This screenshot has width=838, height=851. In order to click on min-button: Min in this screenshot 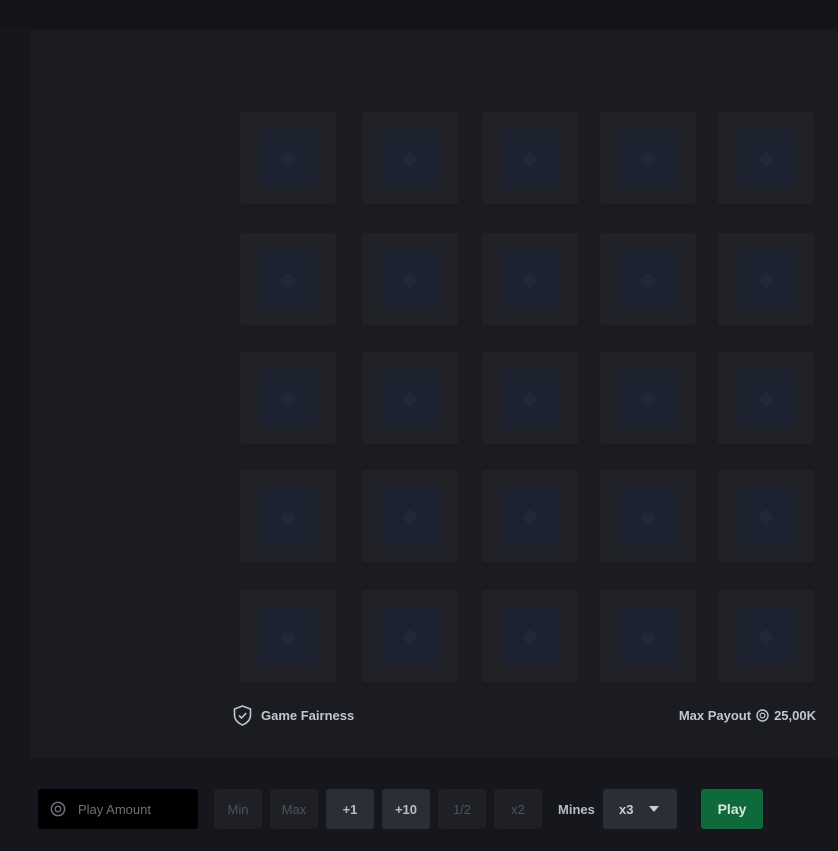, I will do `click(238, 809)`.